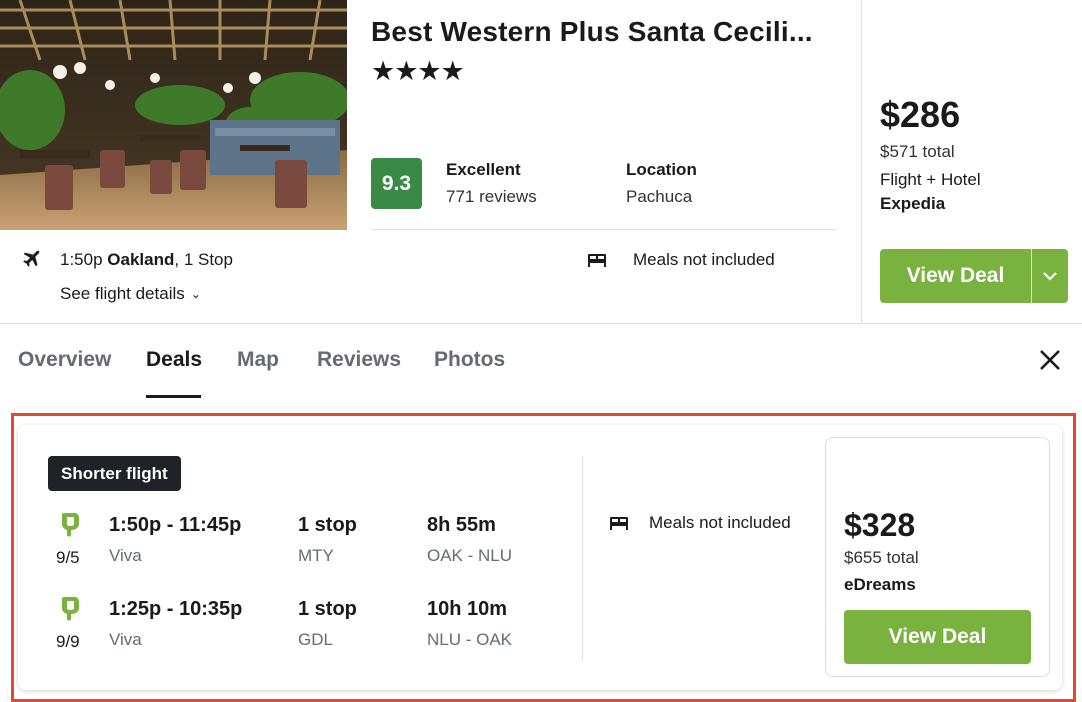  I want to click on leg-route: OAK - NLU, so click(470, 555).